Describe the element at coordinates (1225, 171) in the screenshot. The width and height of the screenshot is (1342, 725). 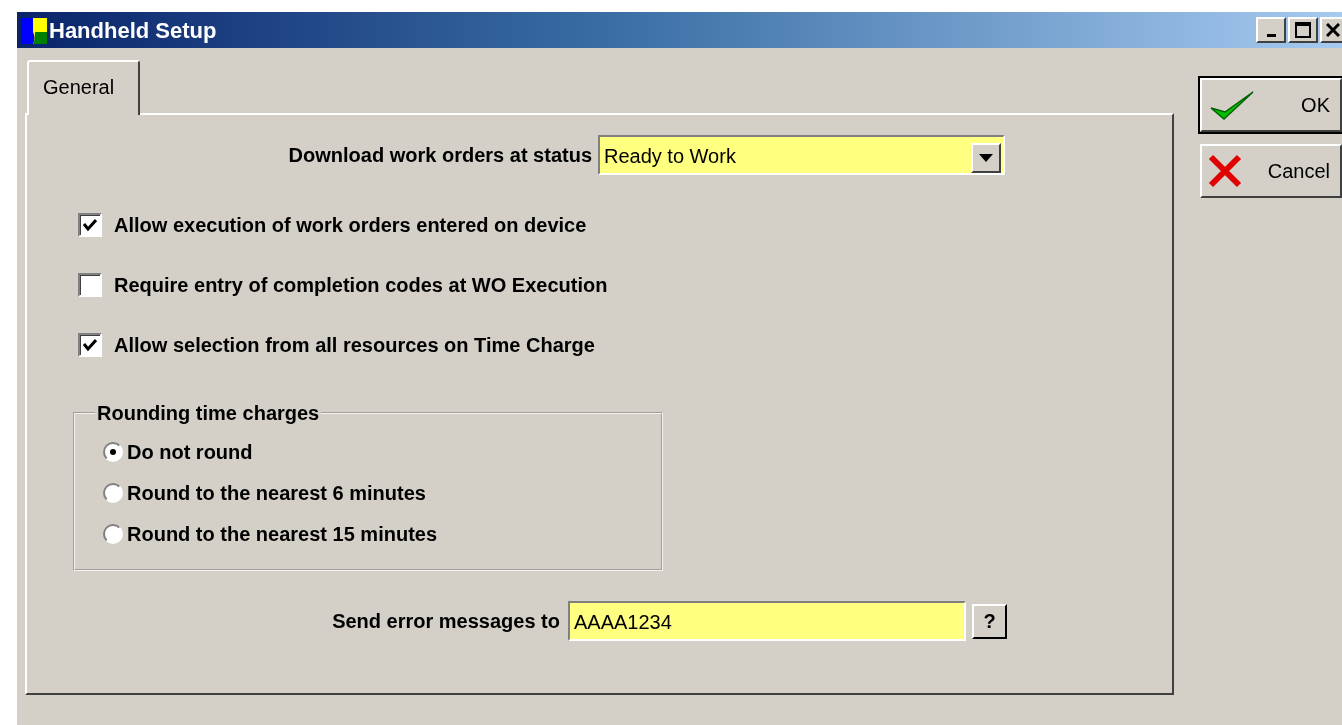
I see `cross-icon` at that location.